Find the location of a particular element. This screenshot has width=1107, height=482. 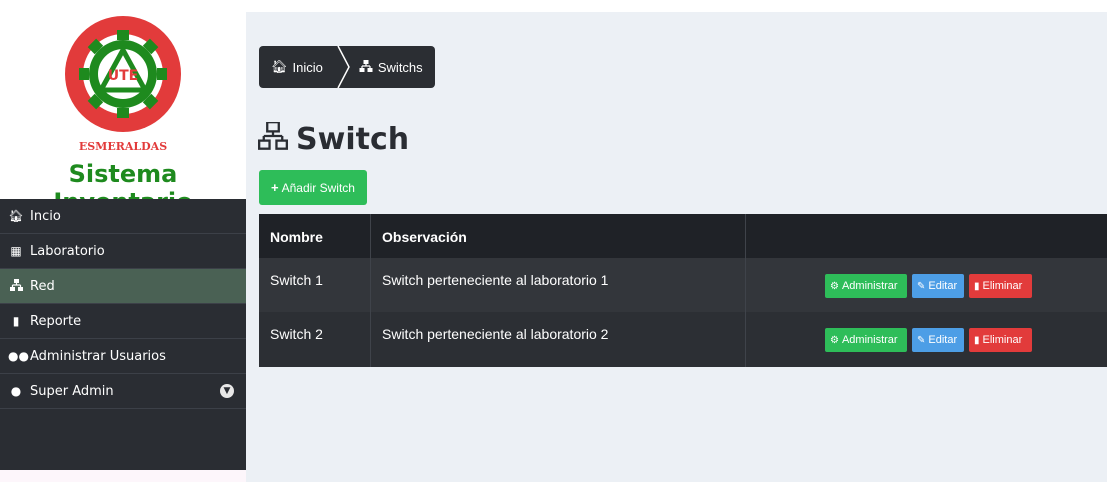

sidebar-item-label: Laboratorio is located at coordinates (67, 251).